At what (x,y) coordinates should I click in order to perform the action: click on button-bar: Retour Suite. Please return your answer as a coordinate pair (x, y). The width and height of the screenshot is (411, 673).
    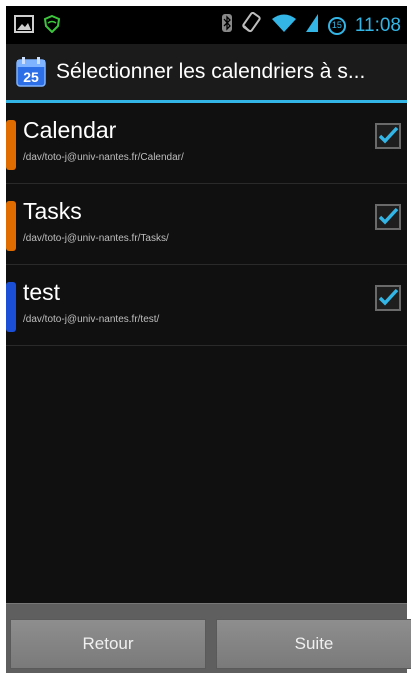
    Looking at the image, I should click on (208, 638).